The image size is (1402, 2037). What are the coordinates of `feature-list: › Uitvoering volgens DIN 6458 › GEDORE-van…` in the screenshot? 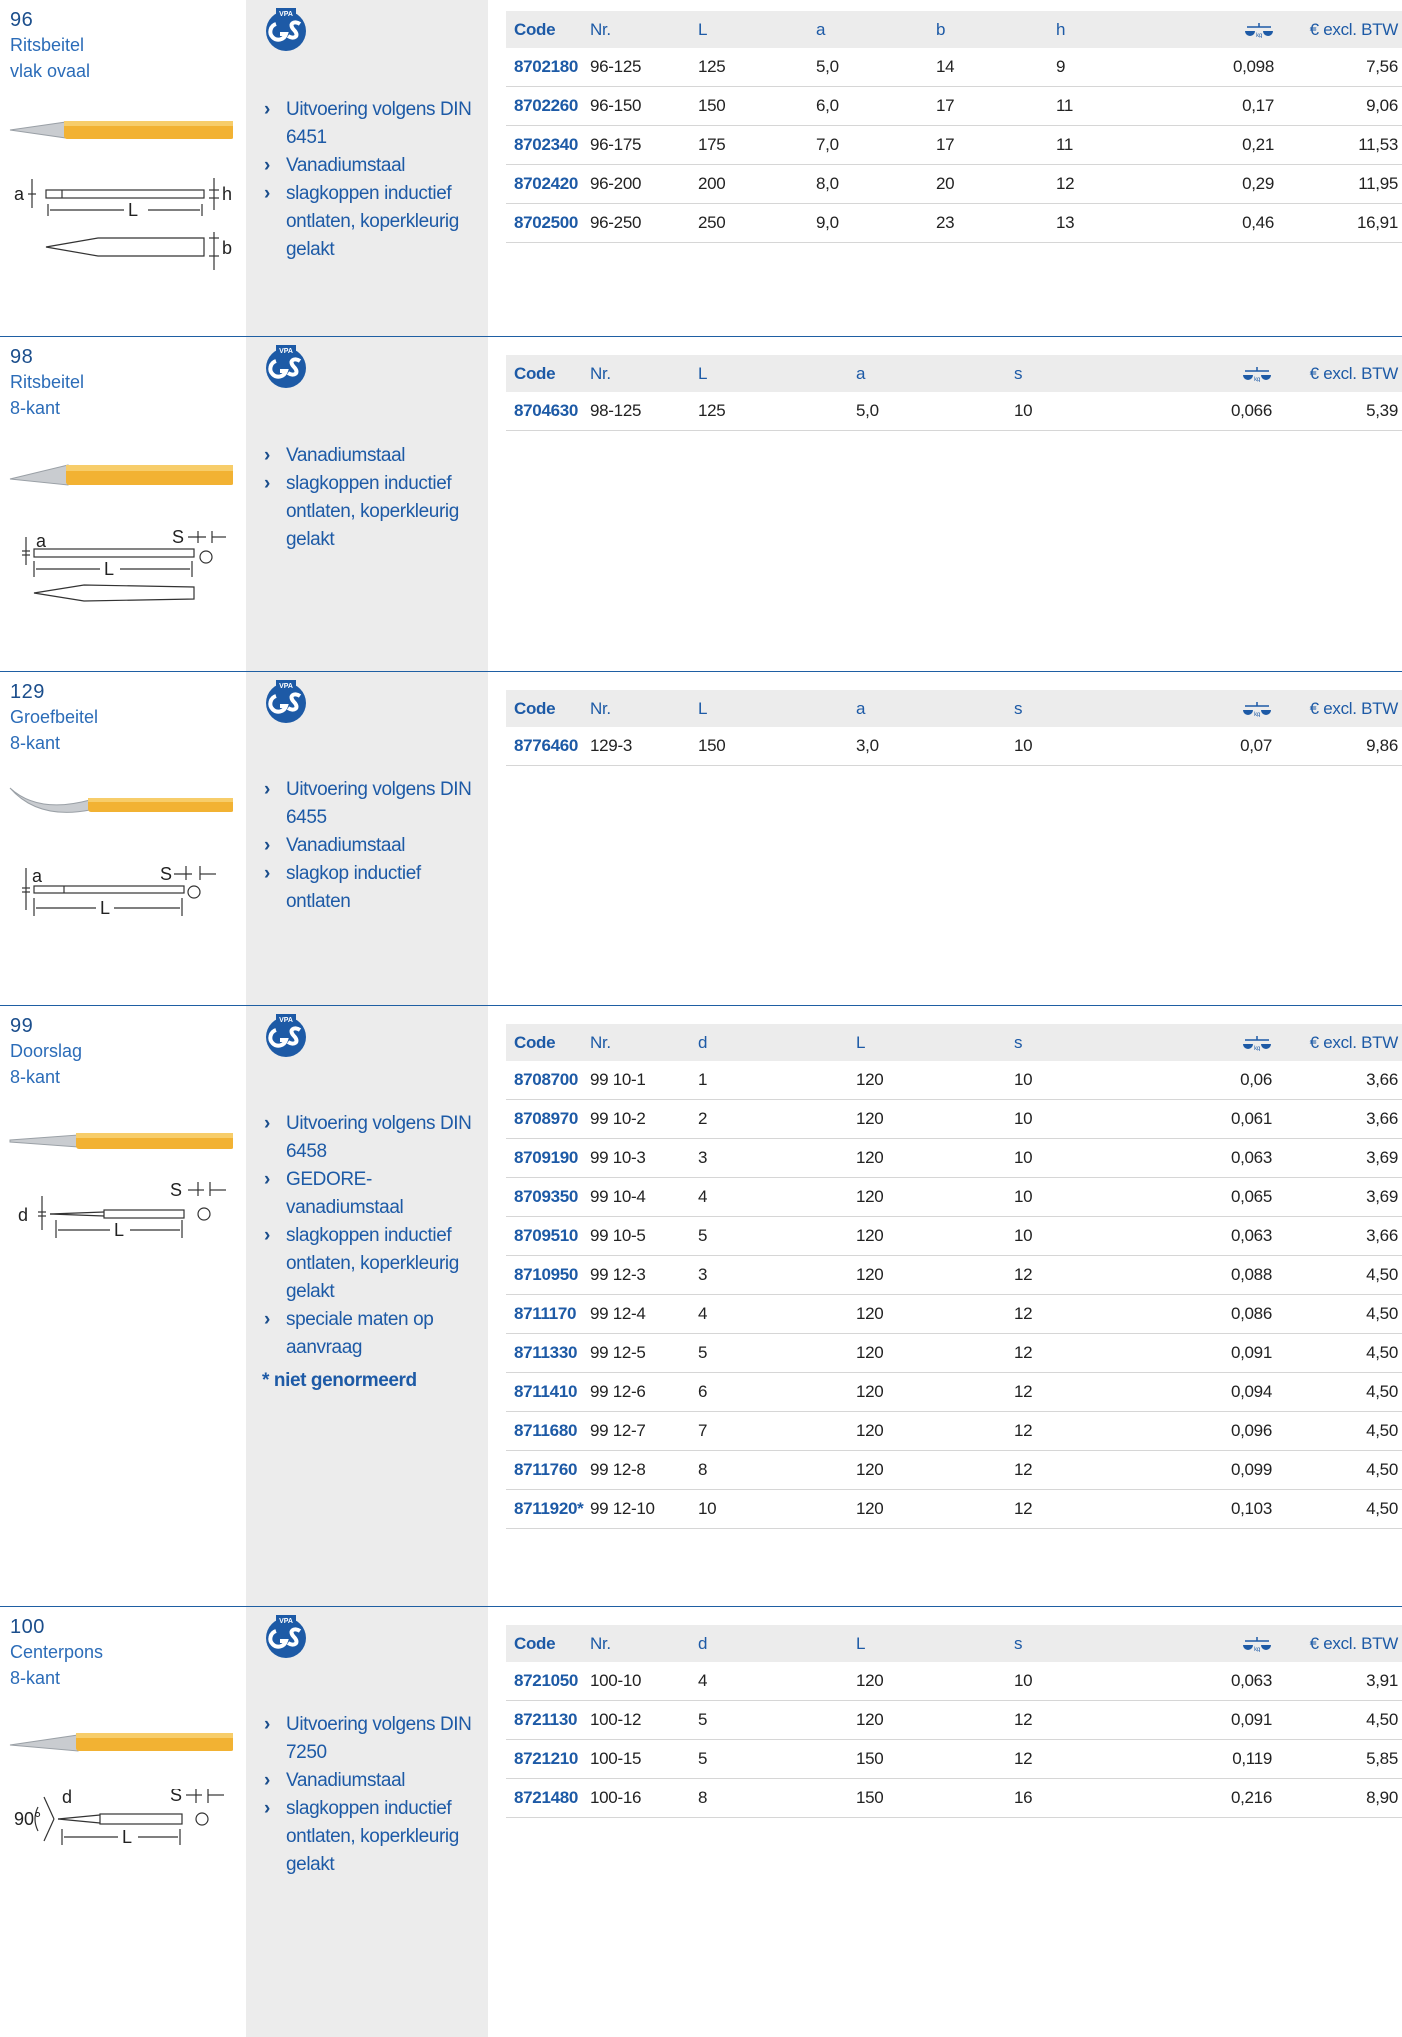 It's located at (373, 1251).